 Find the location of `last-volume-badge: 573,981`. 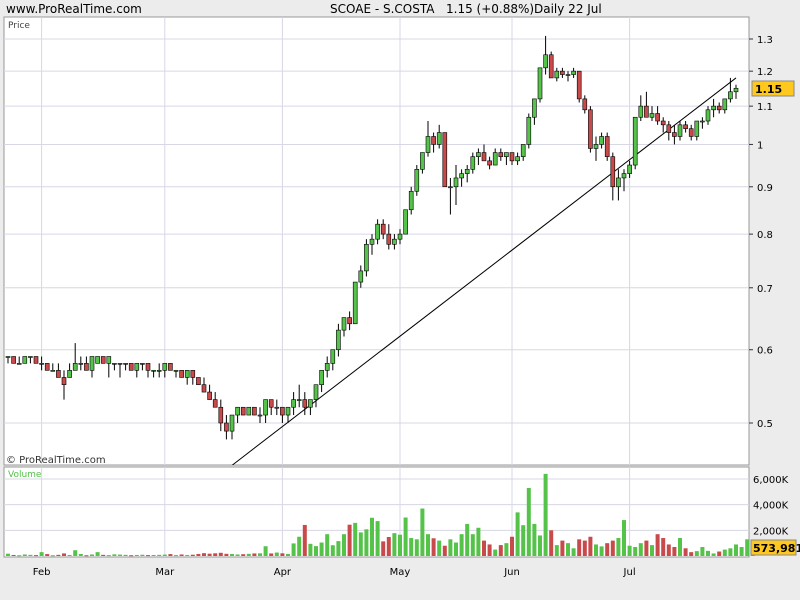

last-volume-badge: 573,981 is located at coordinates (775, 547).